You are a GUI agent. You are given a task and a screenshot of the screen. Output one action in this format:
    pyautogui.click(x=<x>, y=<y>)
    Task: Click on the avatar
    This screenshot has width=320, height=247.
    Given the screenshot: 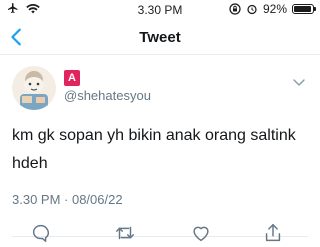 What is the action you would take?
    pyautogui.click(x=34, y=88)
    